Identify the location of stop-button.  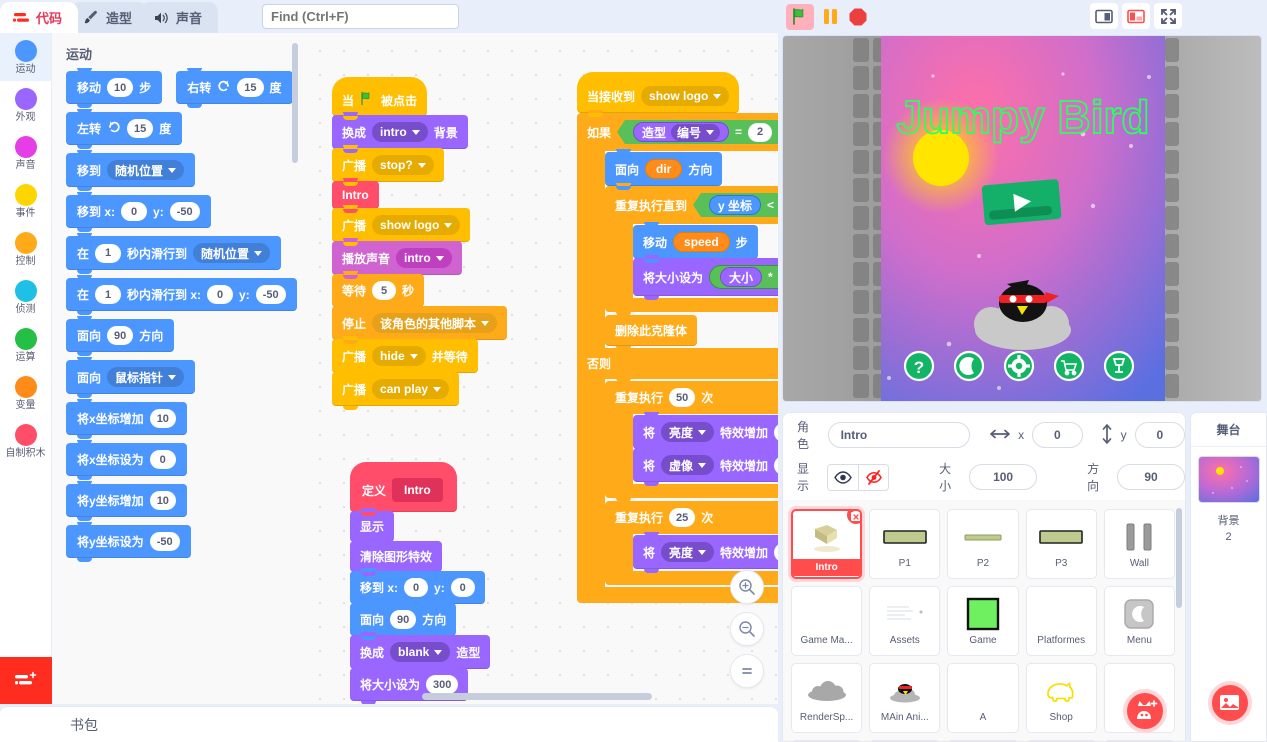
(858, 17).